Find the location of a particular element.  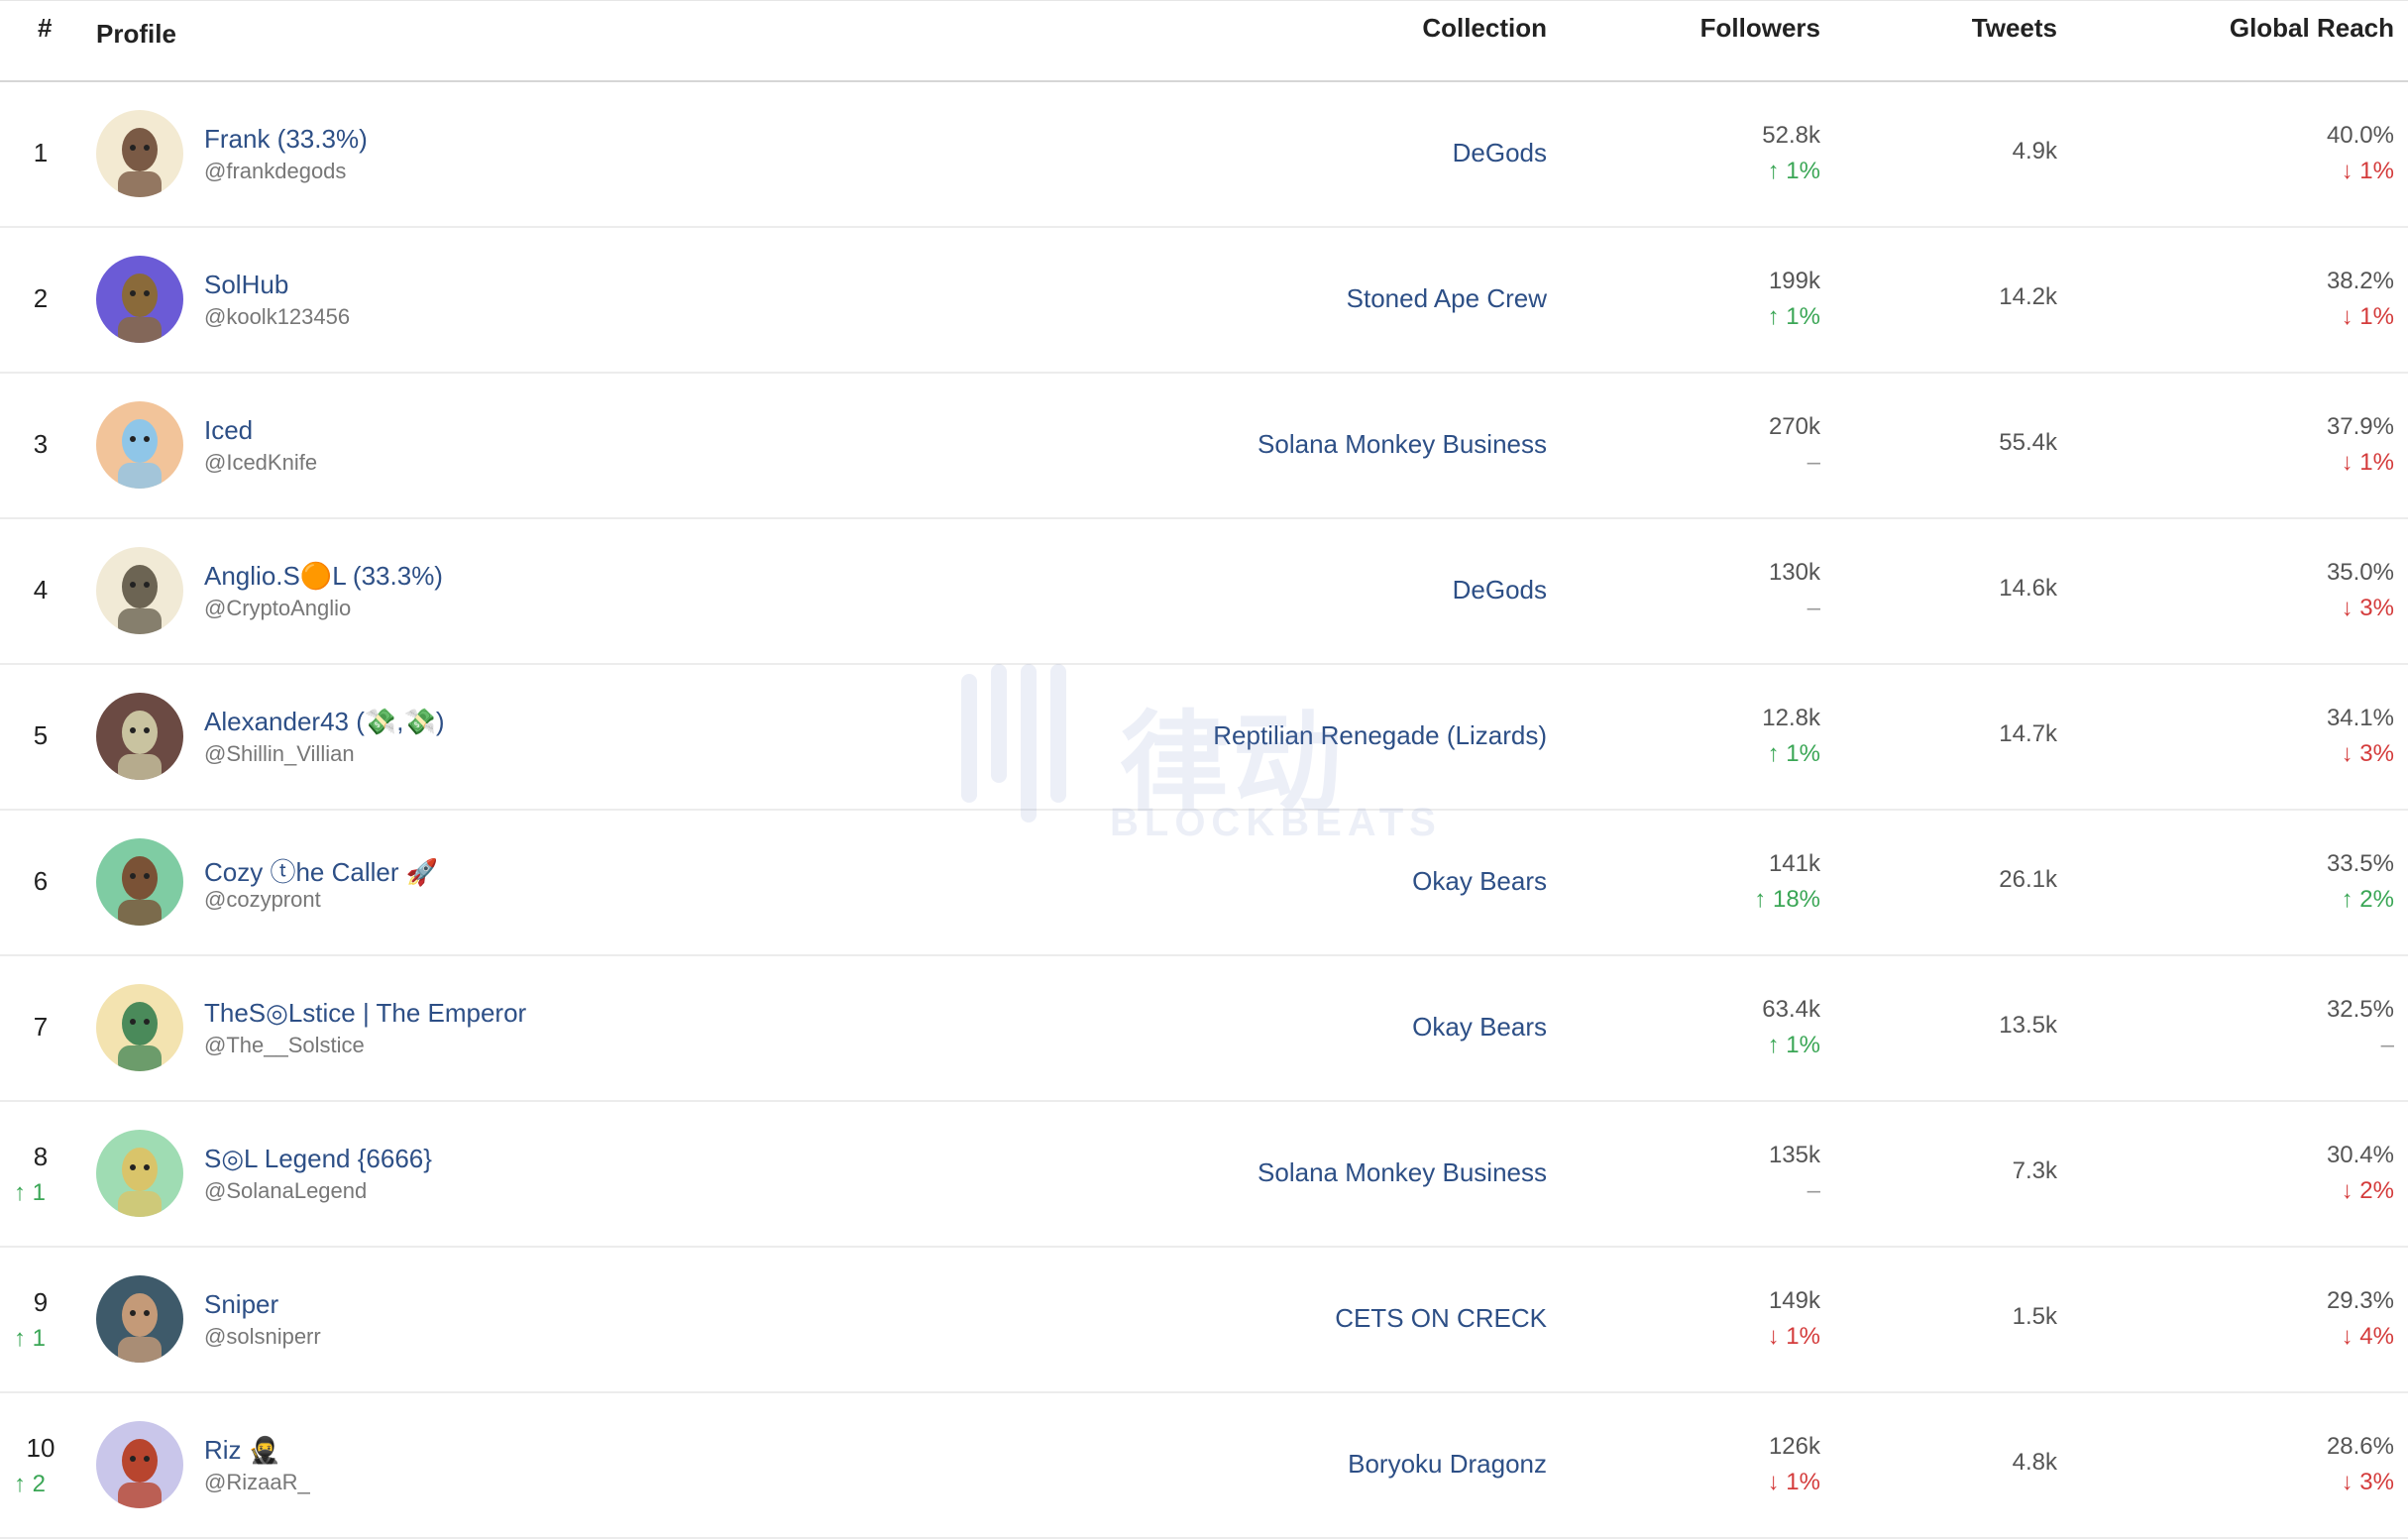

tweets-count: 14.7k is located at coordinates (2028, 734).